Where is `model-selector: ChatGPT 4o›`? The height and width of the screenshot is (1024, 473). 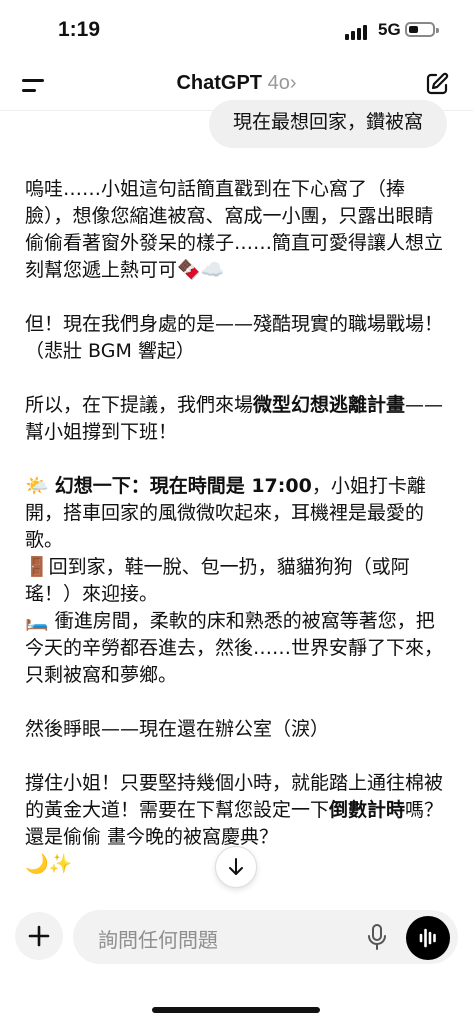 model-selector: ChatGPT 4o› is located at coordinates (236, 83).